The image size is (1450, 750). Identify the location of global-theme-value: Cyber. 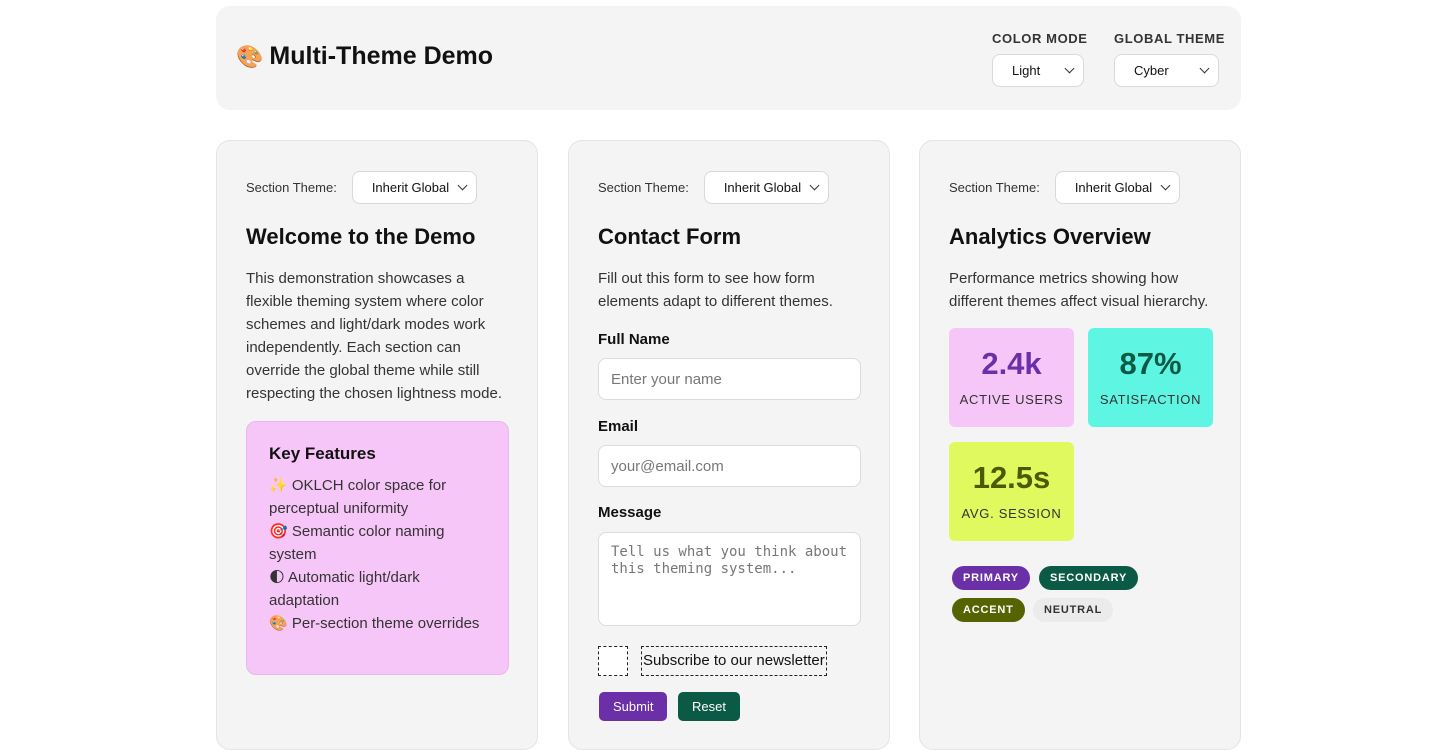
(1151, 70).